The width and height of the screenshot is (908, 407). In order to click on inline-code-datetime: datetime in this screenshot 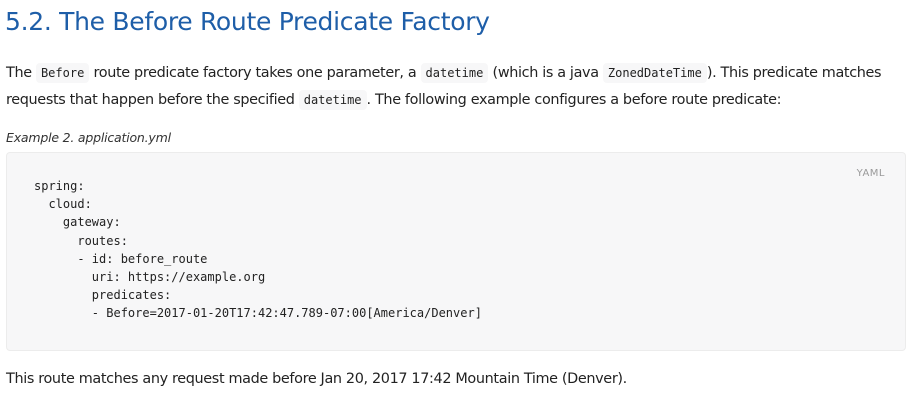, I will do `click(454, 73)`.